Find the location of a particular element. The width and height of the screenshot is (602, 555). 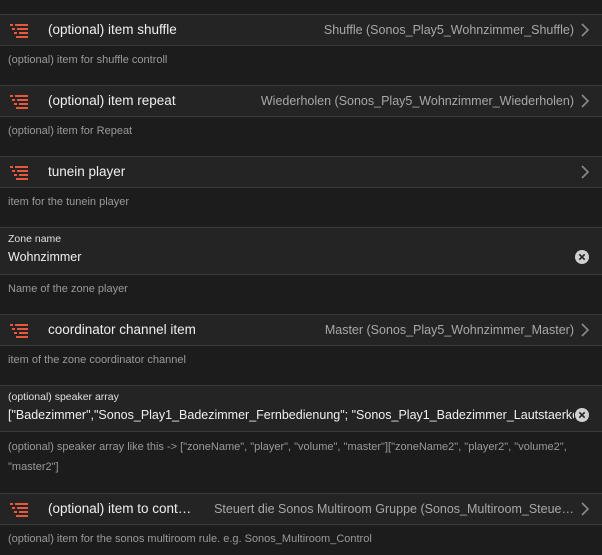

field-description-line2: "master2"] is located at coordinates (33, 467).